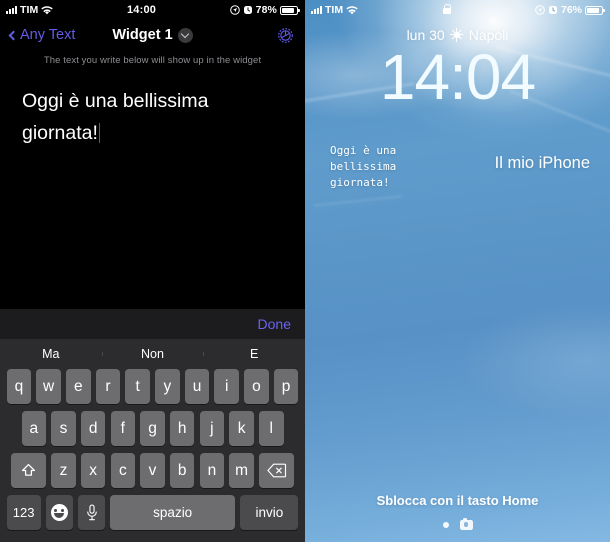 The image size is (610, 542). I want to click on chevron-down-icon, so click(185, 35).